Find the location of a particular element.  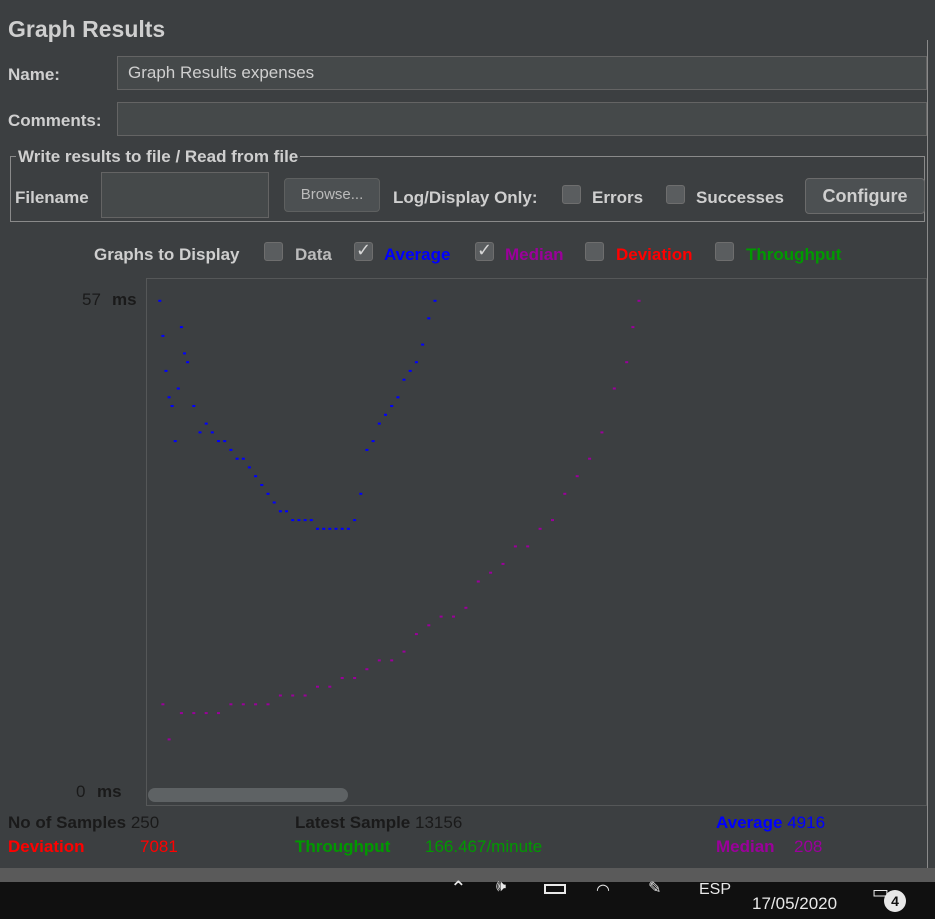

horizontal-scrollbar-thumb is located at coordinates (248, 795).